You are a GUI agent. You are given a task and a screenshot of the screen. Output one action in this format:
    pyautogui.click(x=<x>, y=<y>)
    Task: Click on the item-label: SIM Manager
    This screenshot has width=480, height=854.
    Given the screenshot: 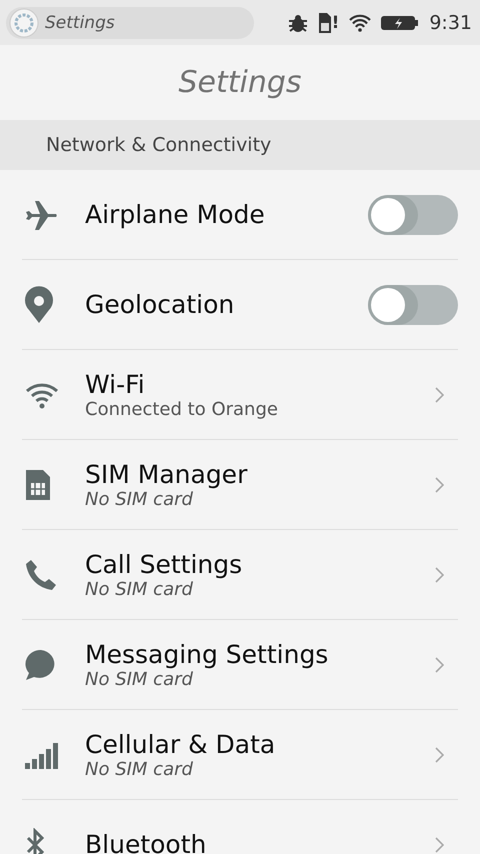 What is the action you would take?
    pyautogui.click(x=166, y=474)
    